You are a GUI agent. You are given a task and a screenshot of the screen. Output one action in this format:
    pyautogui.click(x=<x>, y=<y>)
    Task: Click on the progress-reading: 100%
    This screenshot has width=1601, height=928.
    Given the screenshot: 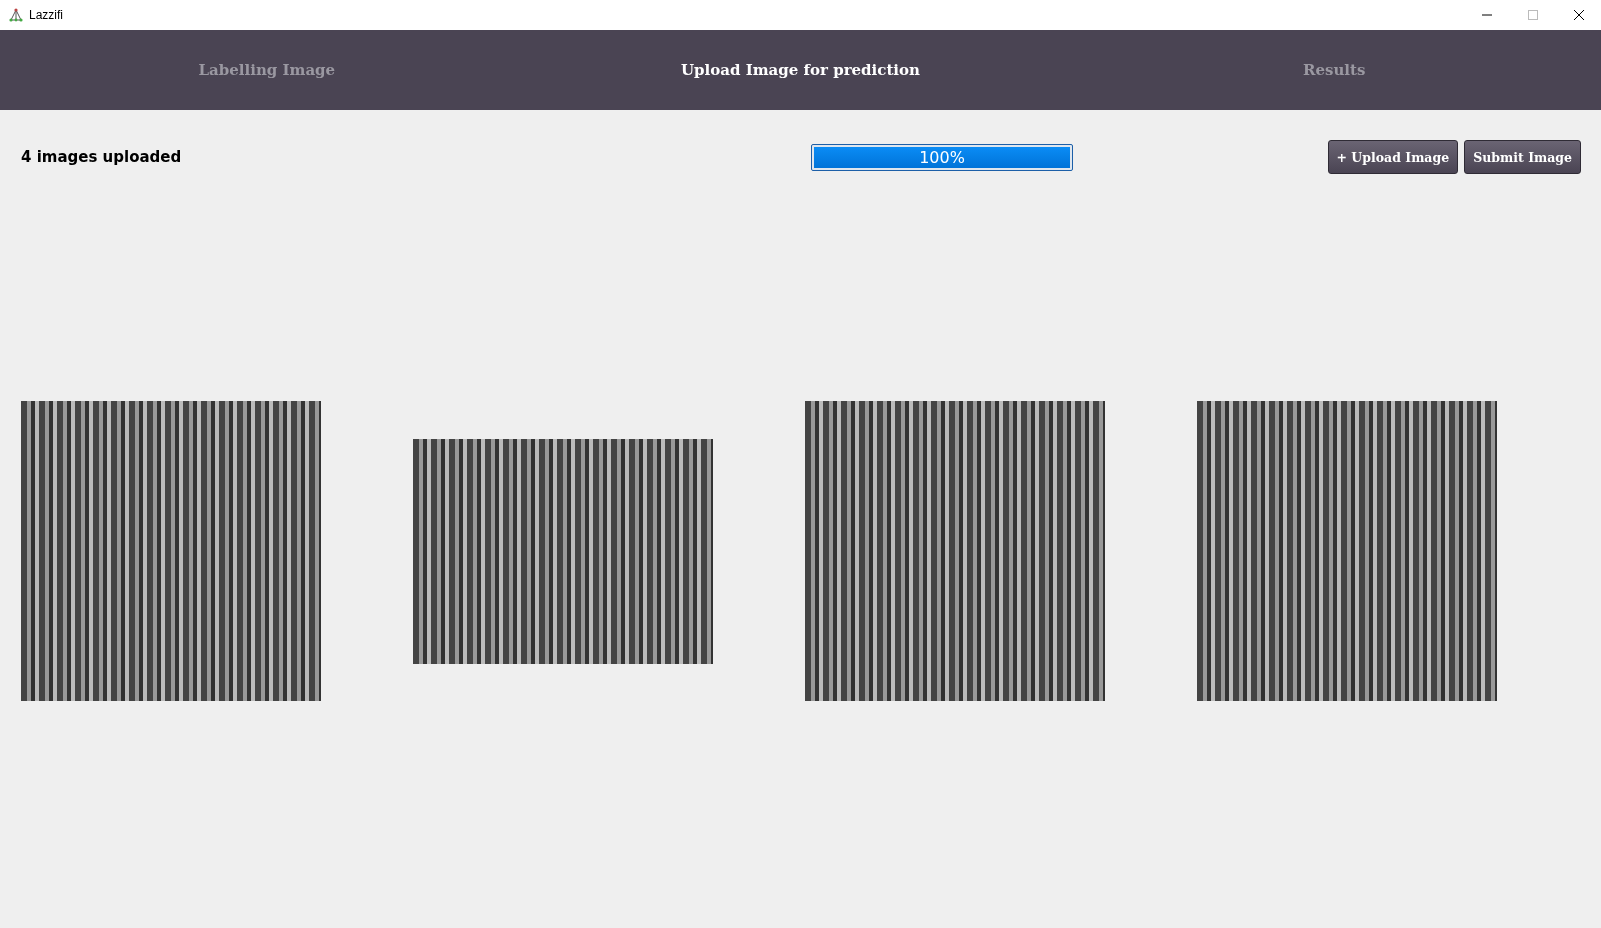 What is the action you would take?
    pyautogui.click(x=942, y=157)
    